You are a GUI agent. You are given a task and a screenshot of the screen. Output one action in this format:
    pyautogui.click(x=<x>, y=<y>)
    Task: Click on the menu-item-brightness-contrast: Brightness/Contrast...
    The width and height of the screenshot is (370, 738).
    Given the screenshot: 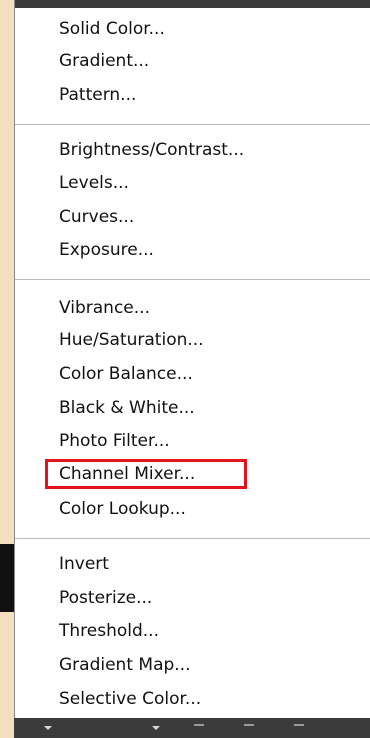 What is the action you would take?
    pyautogui.click(x=151, y=150)
    